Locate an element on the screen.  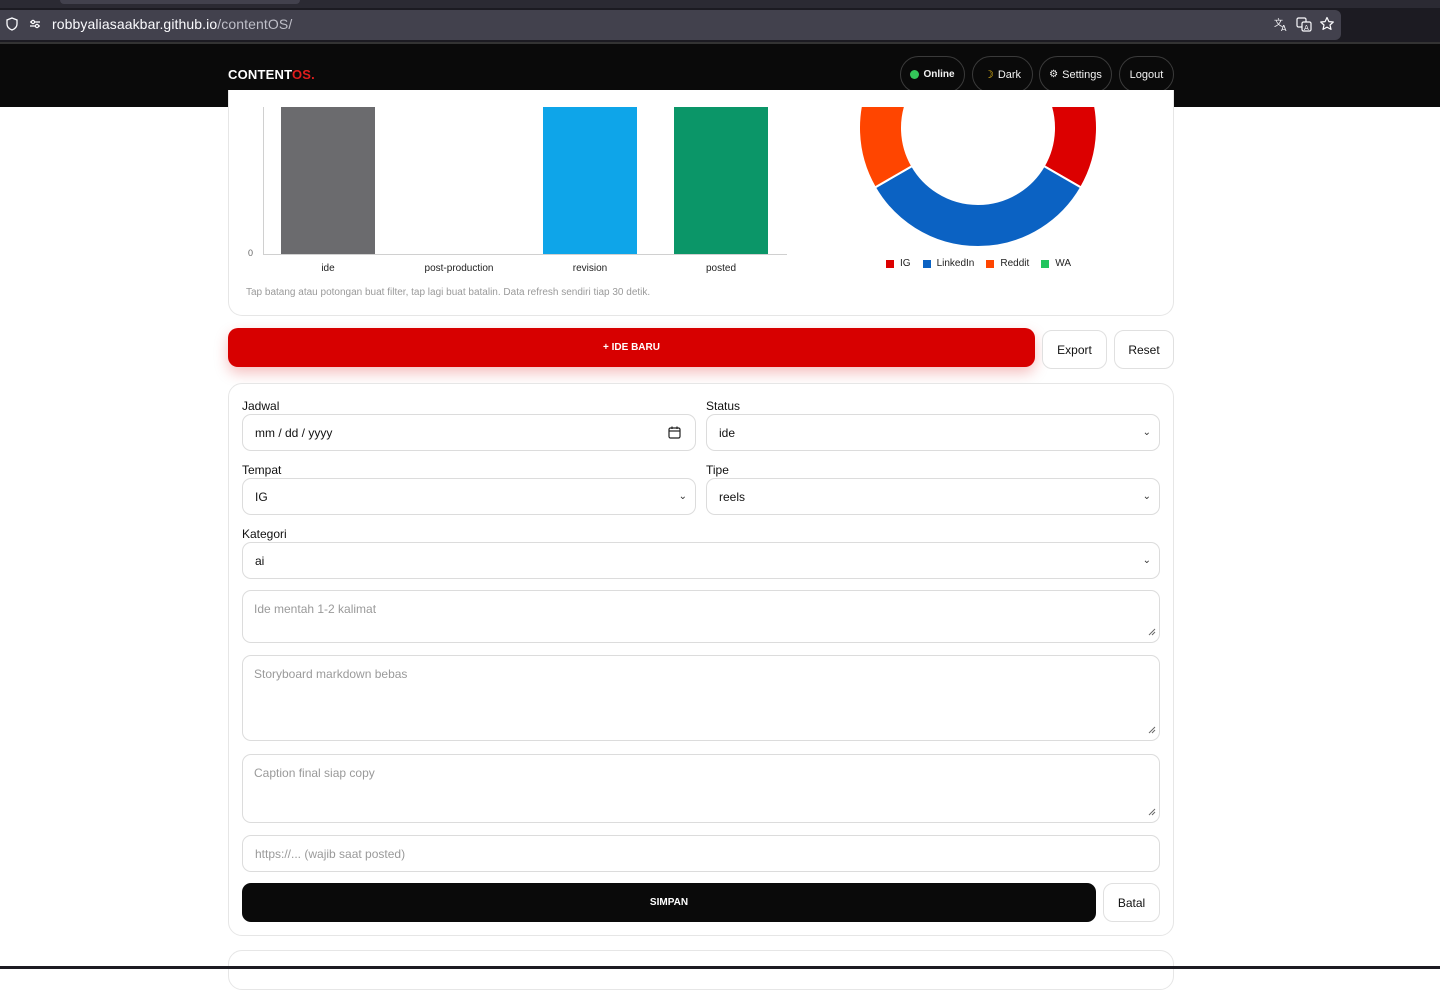
logout-button: Logout is located at coordinates (1146, 74).